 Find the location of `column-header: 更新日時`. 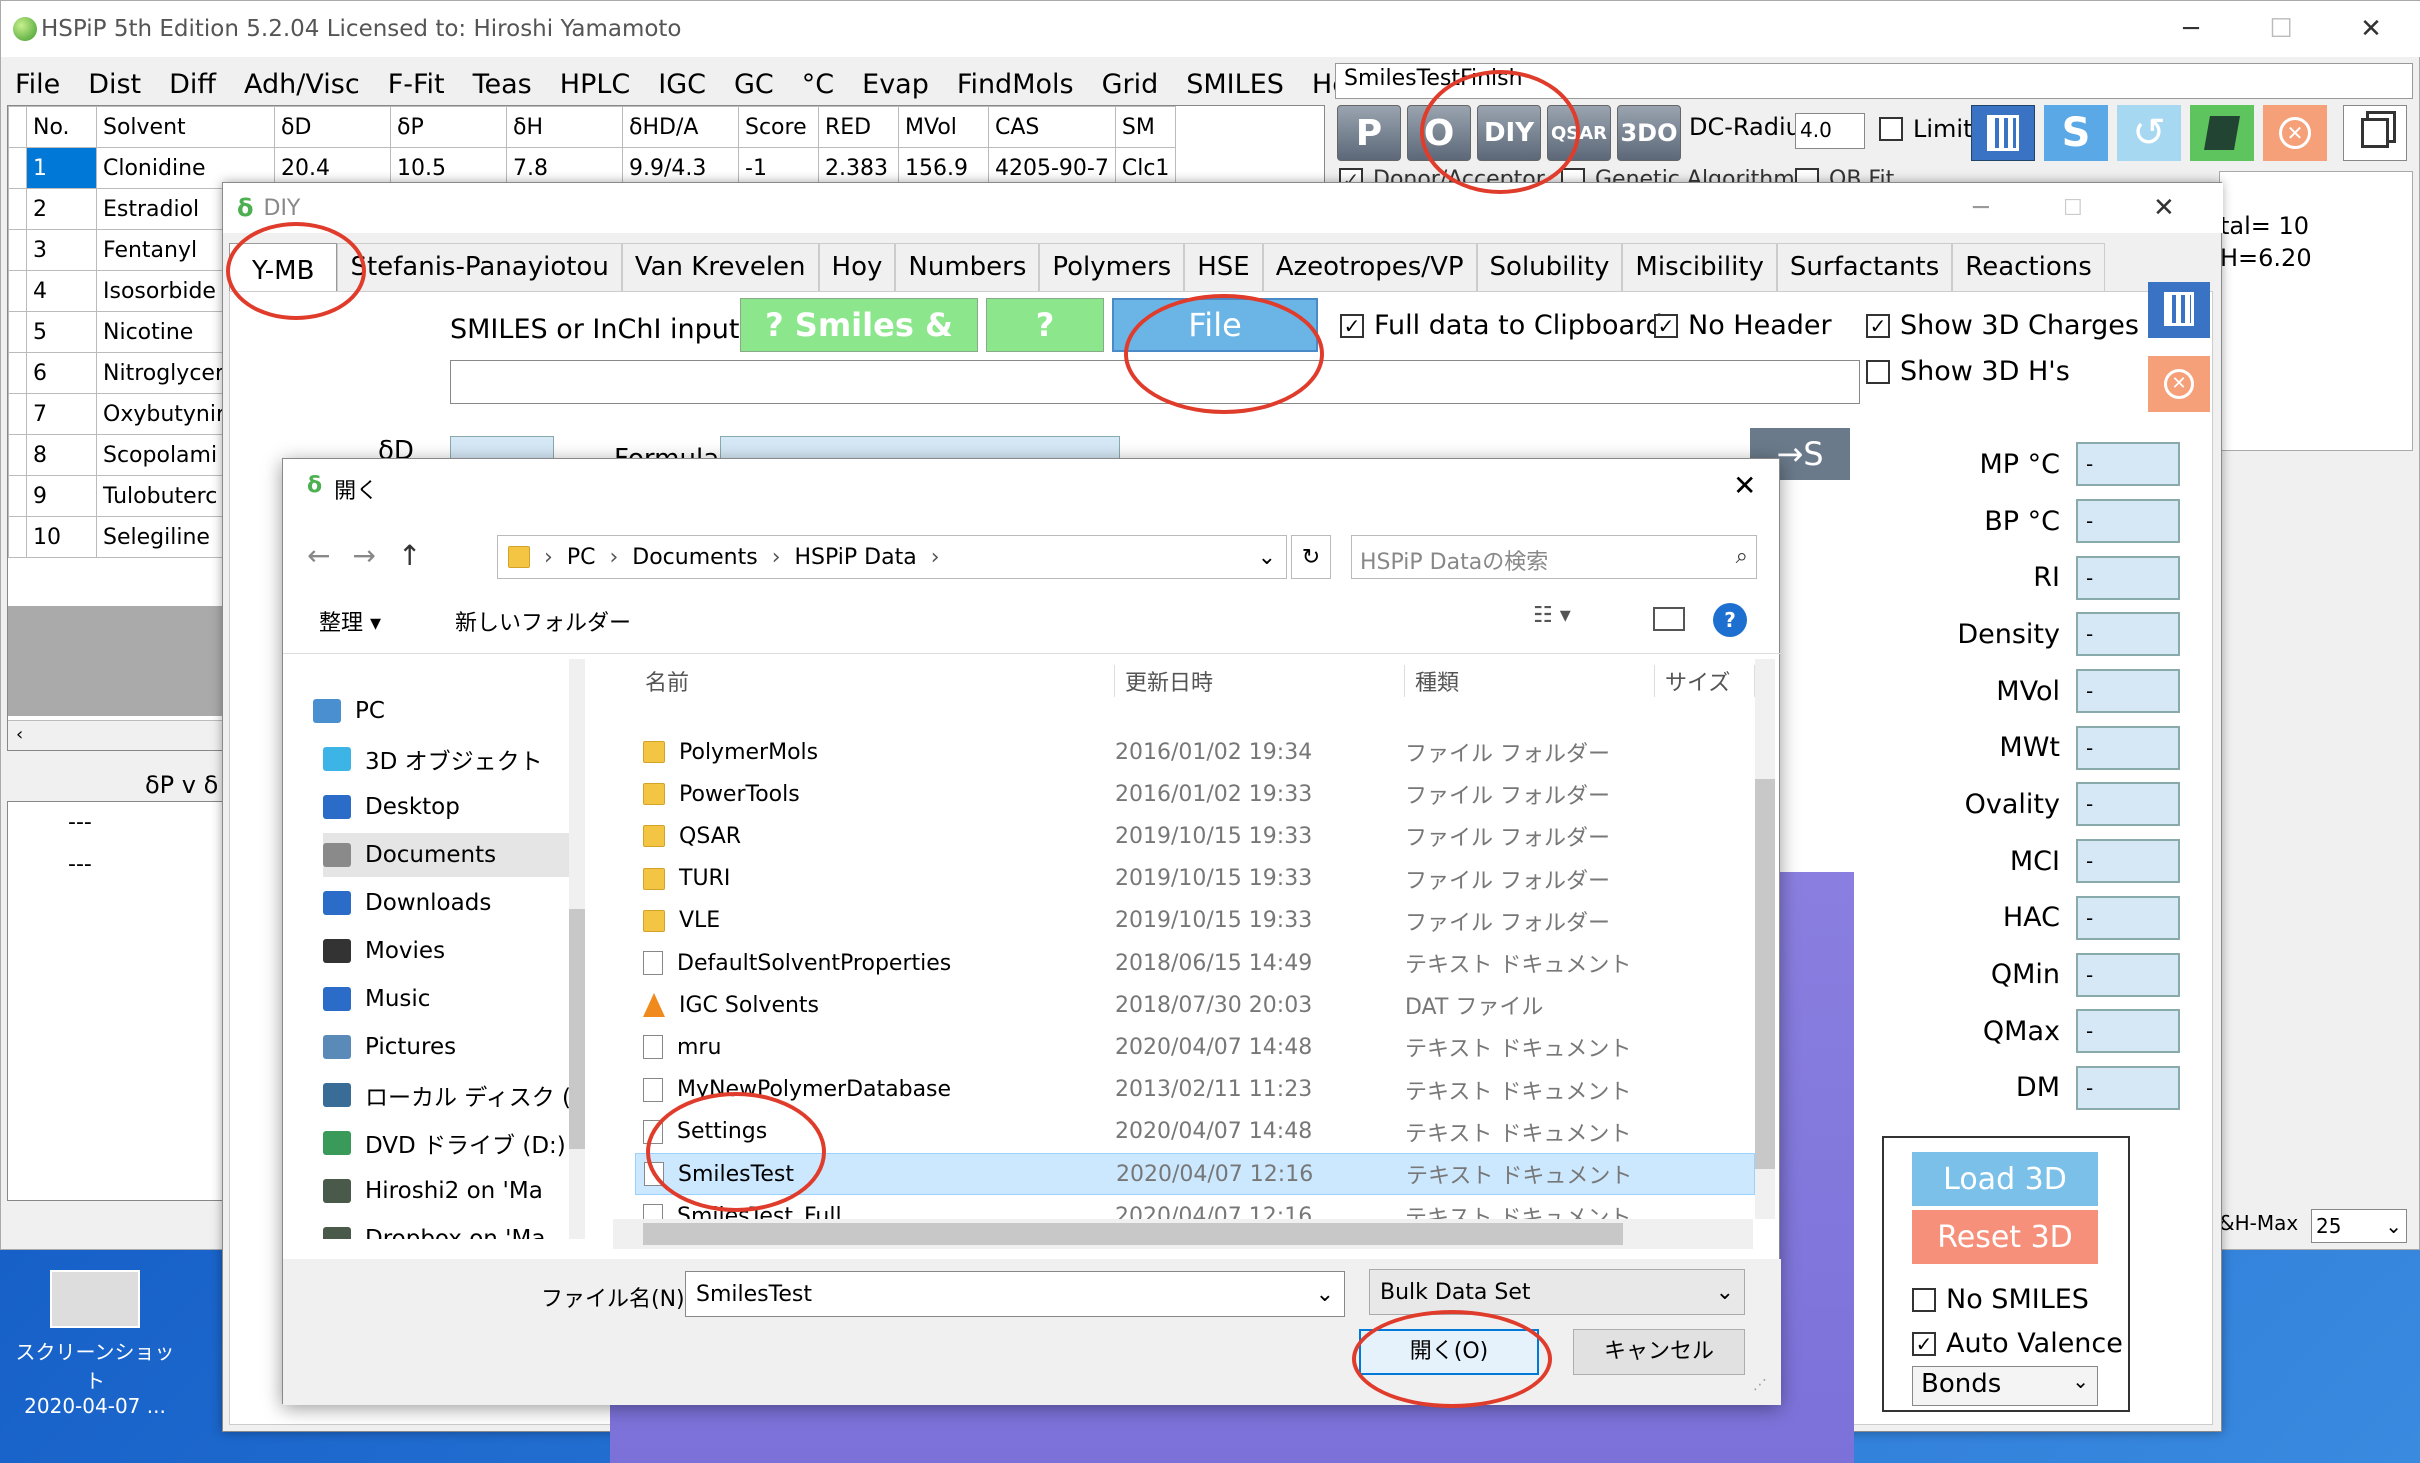

column-header: 更新日時 is located at coordinates (1260, 681).